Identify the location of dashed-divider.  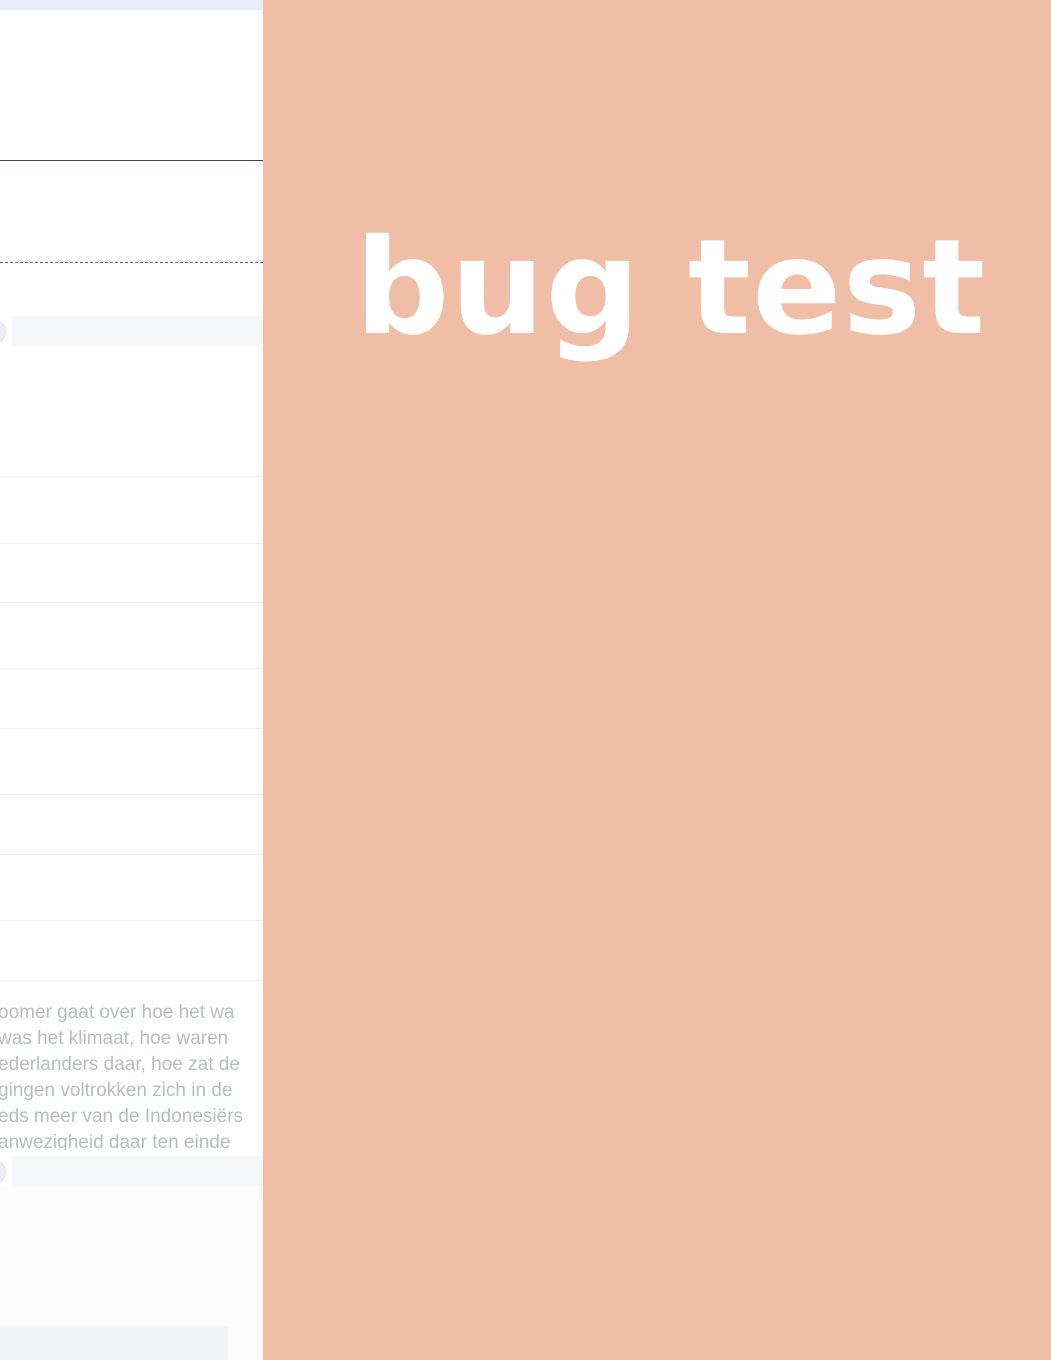
(131, 262).